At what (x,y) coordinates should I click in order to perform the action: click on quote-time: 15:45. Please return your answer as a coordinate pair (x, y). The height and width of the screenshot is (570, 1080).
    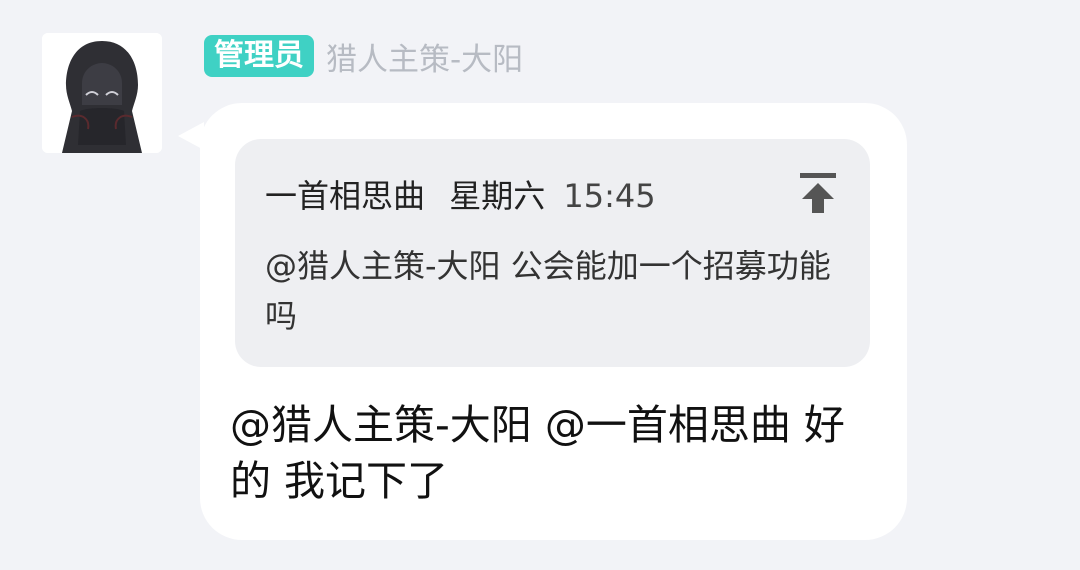
    Looking at the image, I should click on (609, 196).